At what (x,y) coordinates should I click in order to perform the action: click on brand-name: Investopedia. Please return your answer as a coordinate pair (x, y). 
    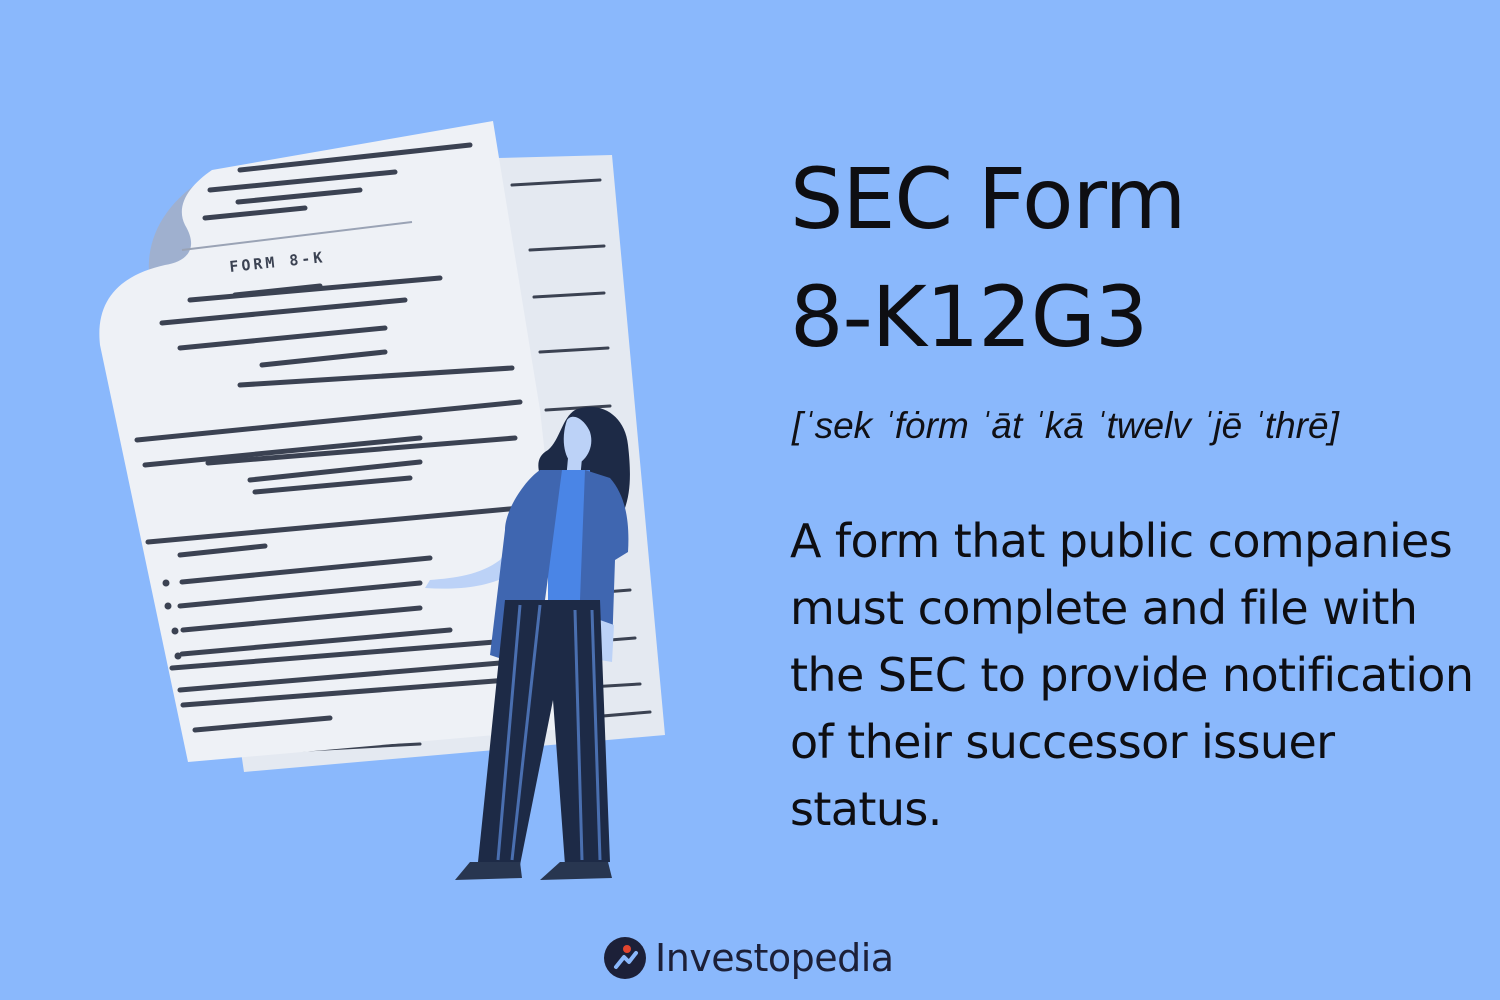
    Looking at the image, I should click on (774, 958).